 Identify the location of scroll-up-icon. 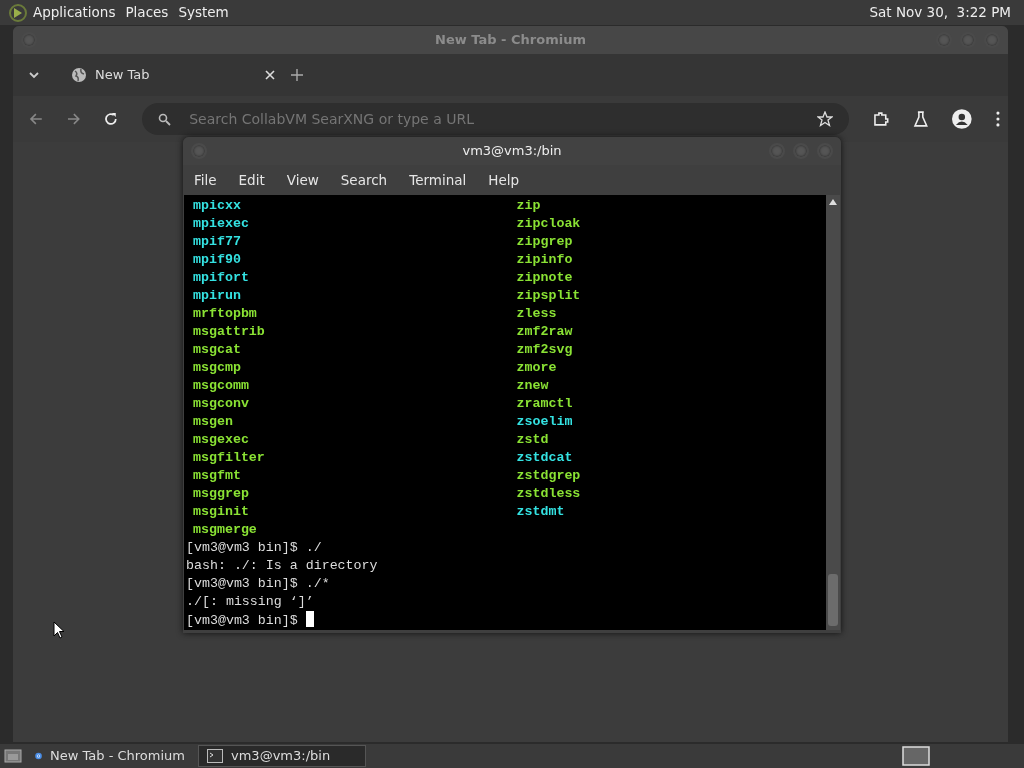
(833, 202).